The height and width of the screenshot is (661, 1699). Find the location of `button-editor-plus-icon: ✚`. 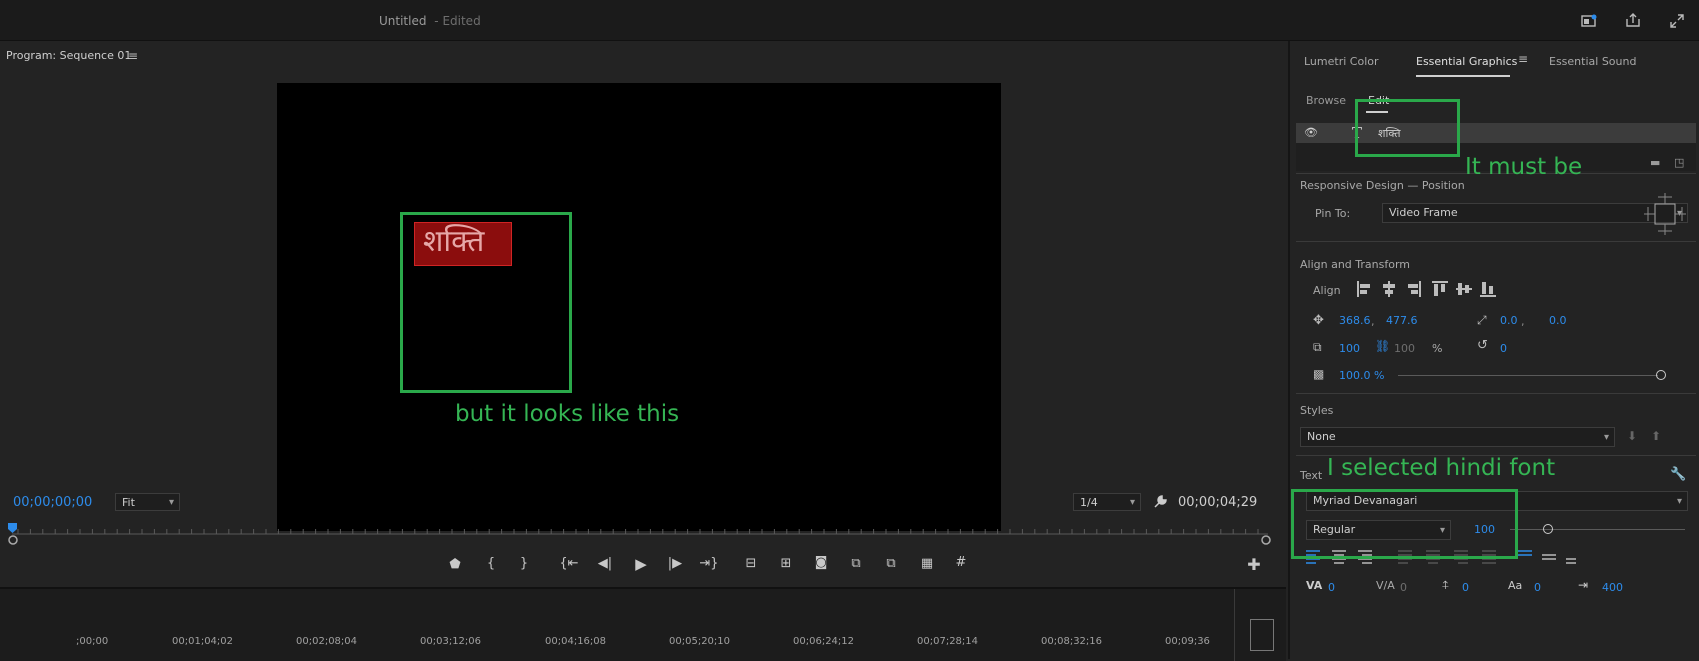

button-editor-plus-icon: ✚ is located at coordinates (1254, 564).